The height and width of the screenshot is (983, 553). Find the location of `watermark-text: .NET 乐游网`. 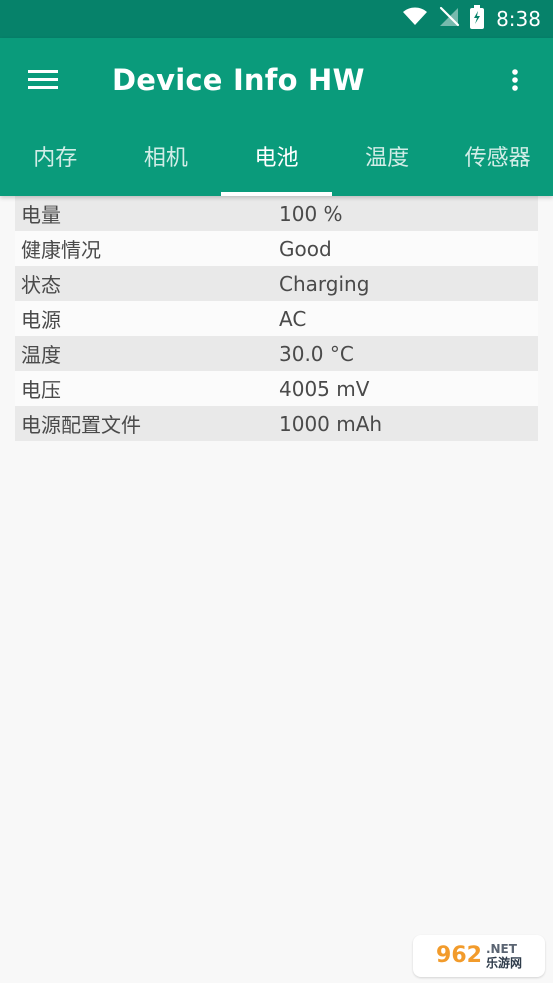

watermark-text: .NET 乐游网 is located at coordinates (504, 956).